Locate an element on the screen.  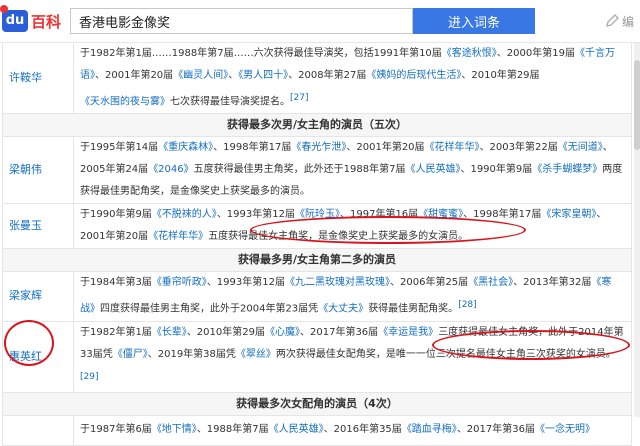
description-text: 四度获得最佳男主角奖，此外于2004年第23届凭 is located at coordinates (209, 309).